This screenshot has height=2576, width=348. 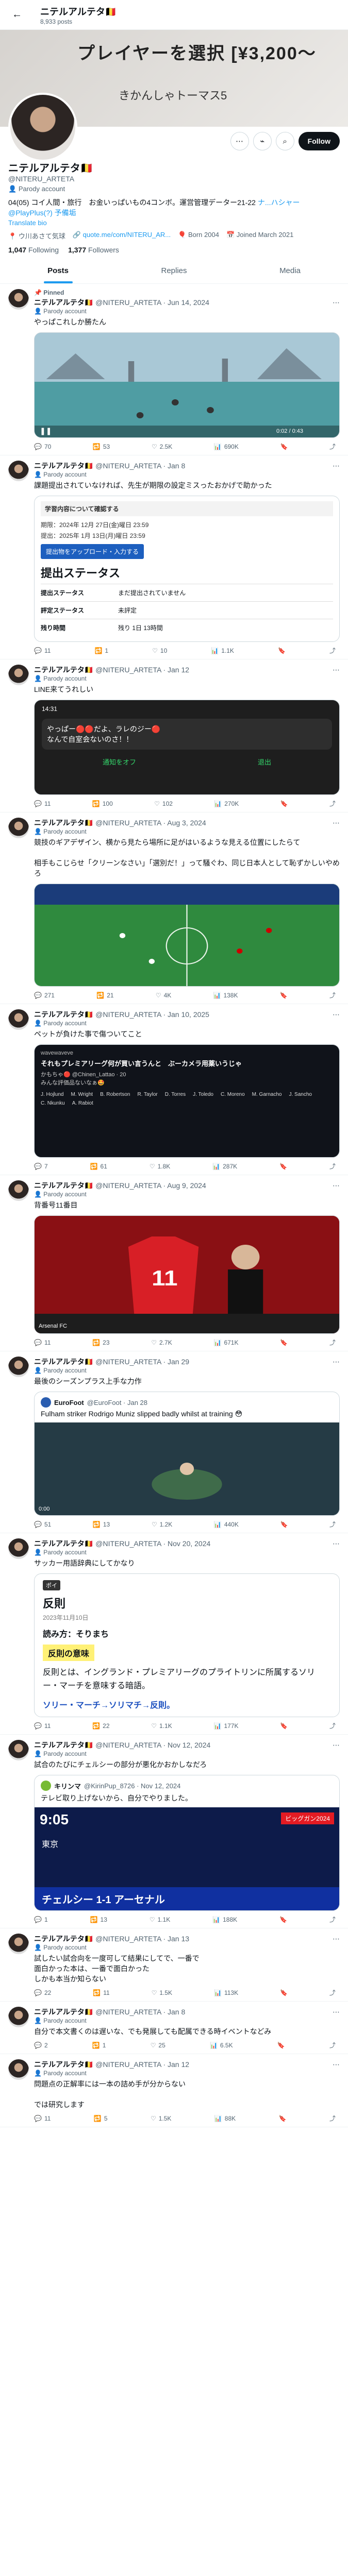 What do you see at coordinates (142, 670) in the screenshot?
I see `post-handle-date: @NITERU_ARTETA · Jan 12` at bounding box center [142, 670].